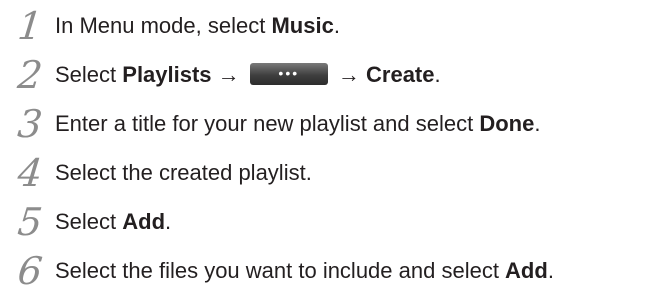 The image size is (657, 298). Describe the element at coordinates (183, 172) in the screenshot. I see `step-text: Select the created playlist.` at that location.